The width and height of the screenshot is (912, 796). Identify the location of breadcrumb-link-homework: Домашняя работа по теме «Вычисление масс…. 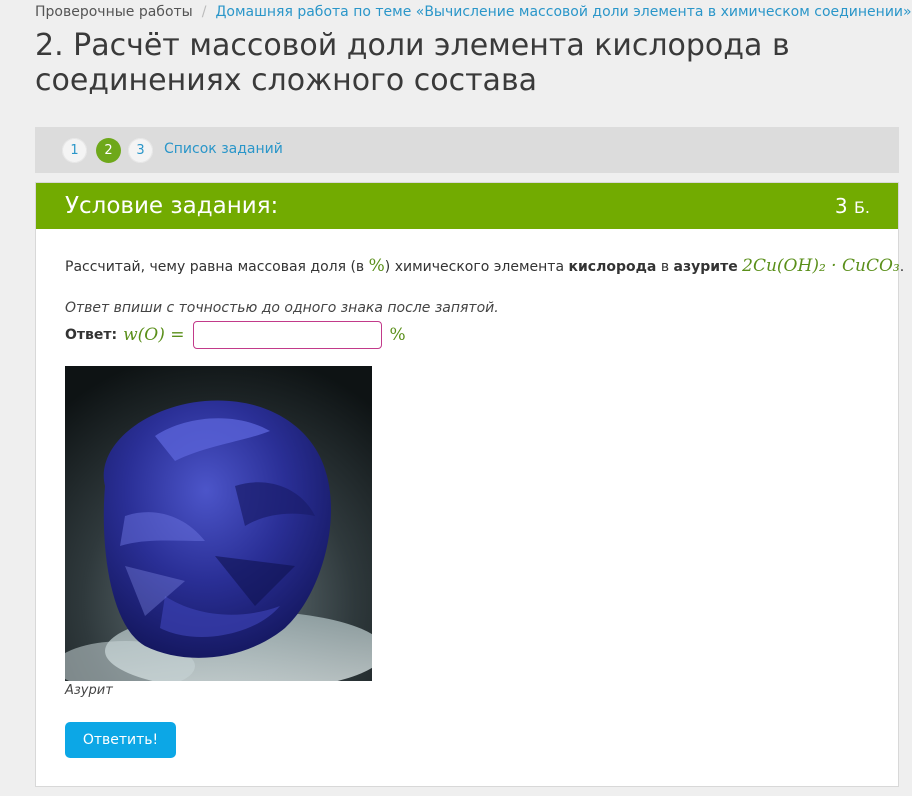
(563, 12).